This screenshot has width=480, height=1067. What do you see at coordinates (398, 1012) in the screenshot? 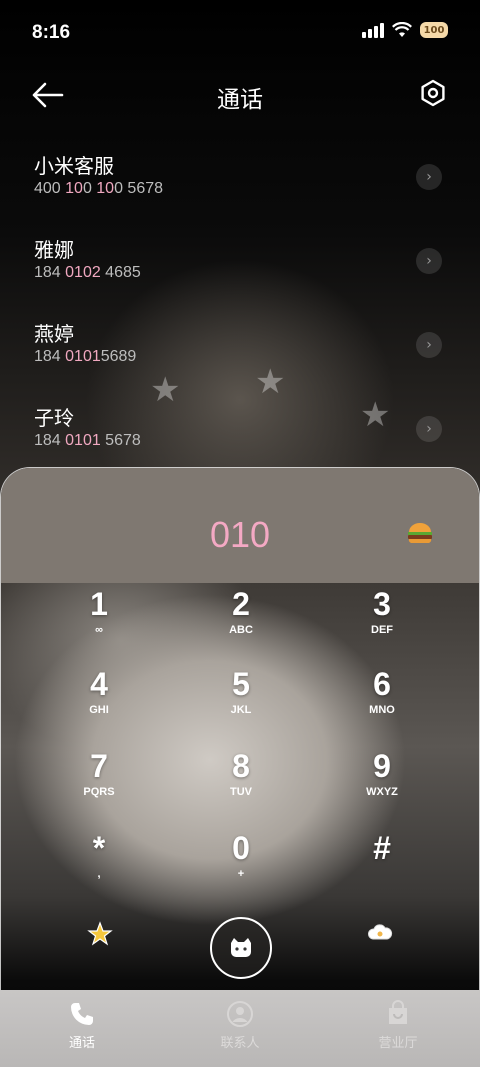
I see `store-icon` at bounding box center [398, 1012].